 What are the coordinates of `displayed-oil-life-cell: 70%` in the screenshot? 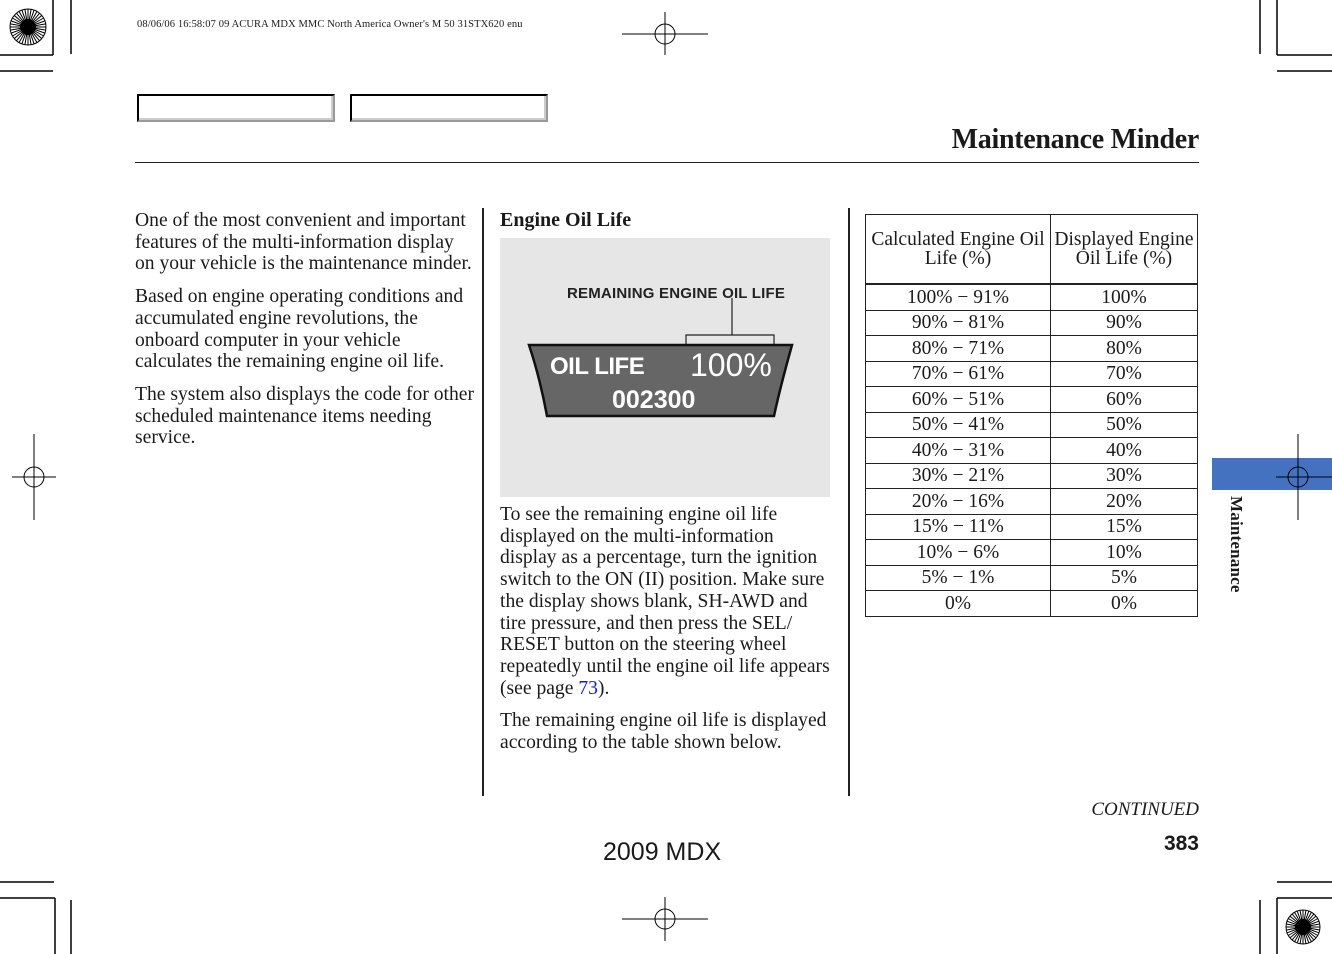 It's located at (1124, 373).